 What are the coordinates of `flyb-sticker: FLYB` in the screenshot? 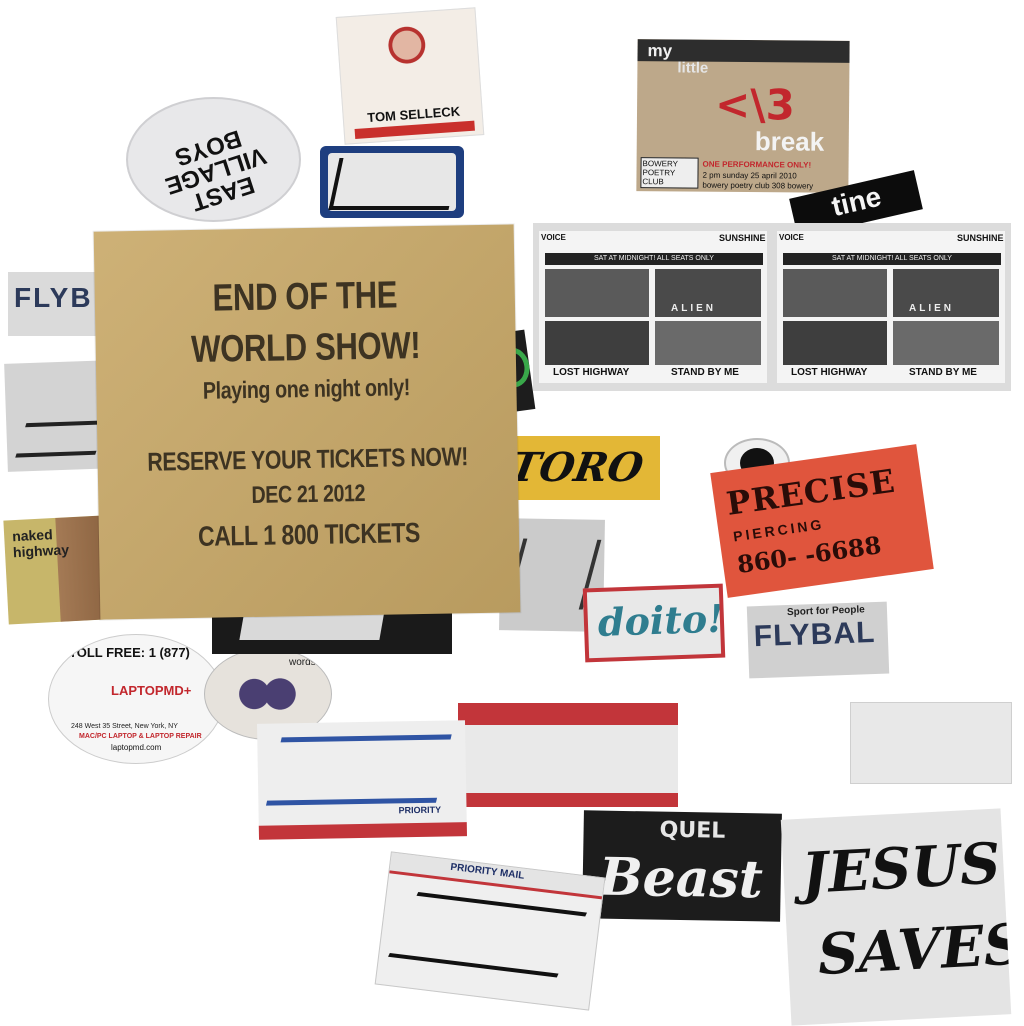 It's located at (58, 304).